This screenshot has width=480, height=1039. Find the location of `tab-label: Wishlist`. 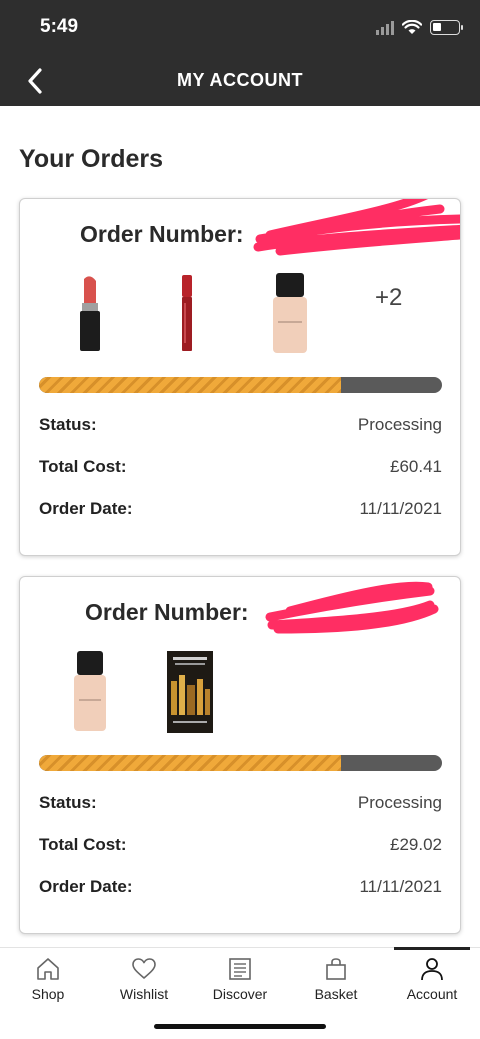

tab-label: Wishlist is located at coordinates (144, 994).